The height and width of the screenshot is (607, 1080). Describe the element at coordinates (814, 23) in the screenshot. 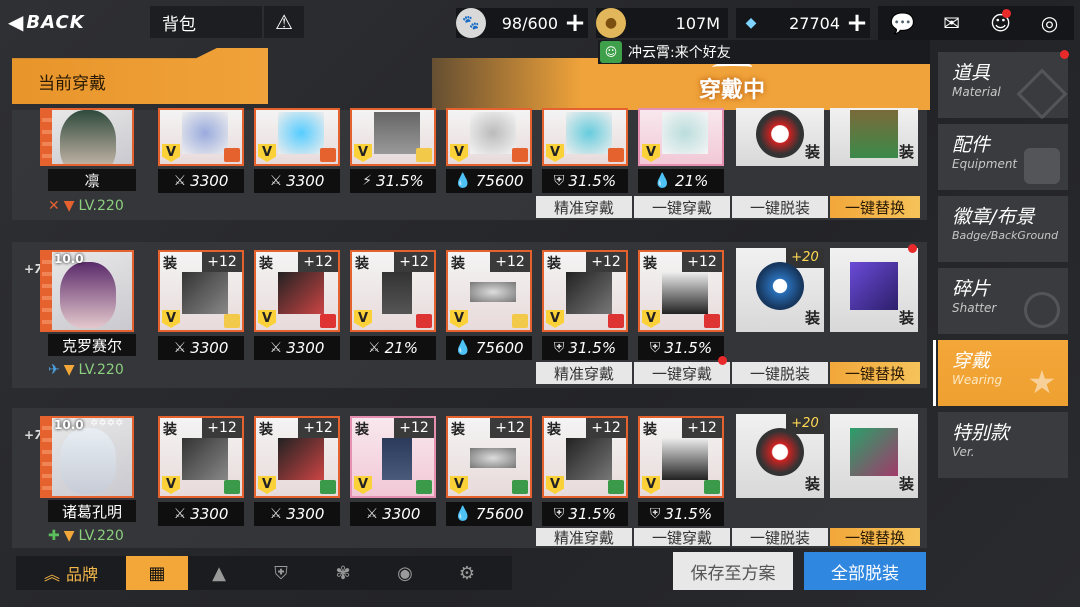

I see `diamond-value: 27704` at that location.